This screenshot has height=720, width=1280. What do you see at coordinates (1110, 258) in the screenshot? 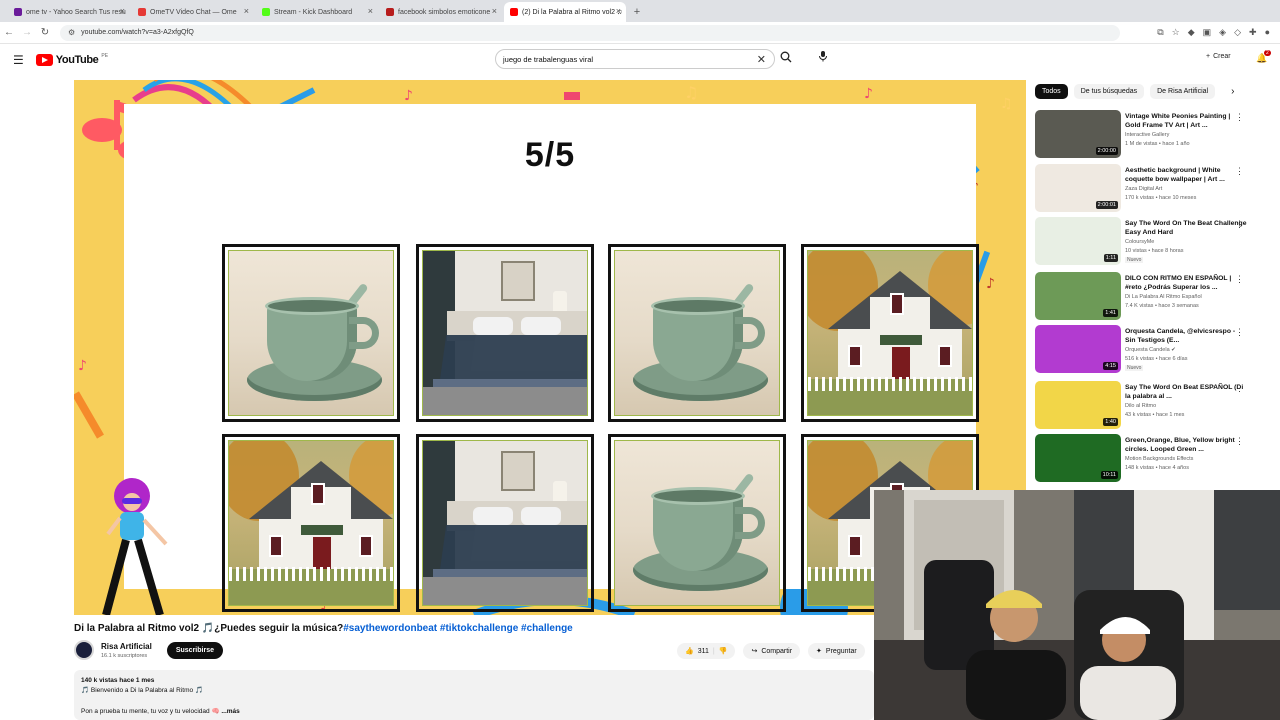
I see `video-duration: 1:11` at bounding box center [1110, 258].